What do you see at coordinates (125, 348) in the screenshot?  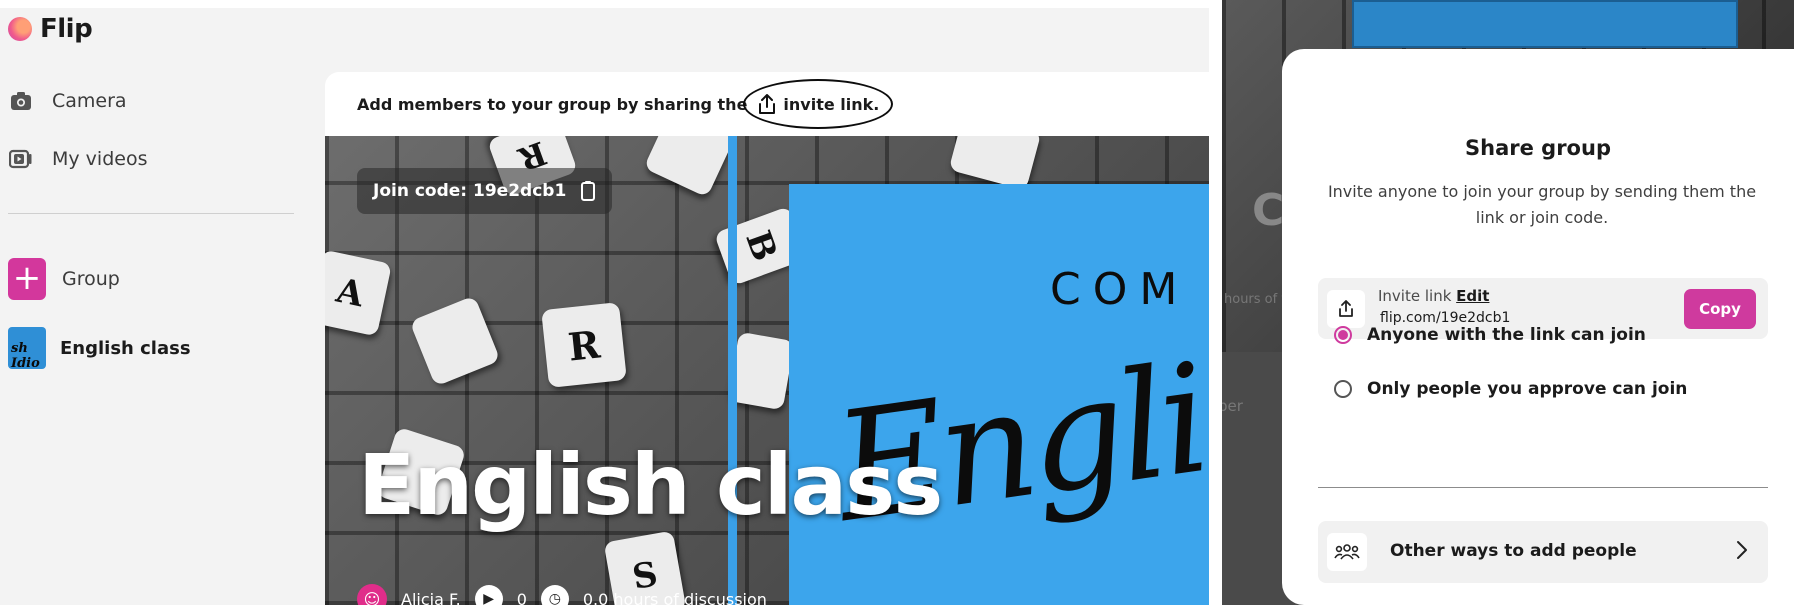 I see `group-name: English class` at bounding box center [125, 348].